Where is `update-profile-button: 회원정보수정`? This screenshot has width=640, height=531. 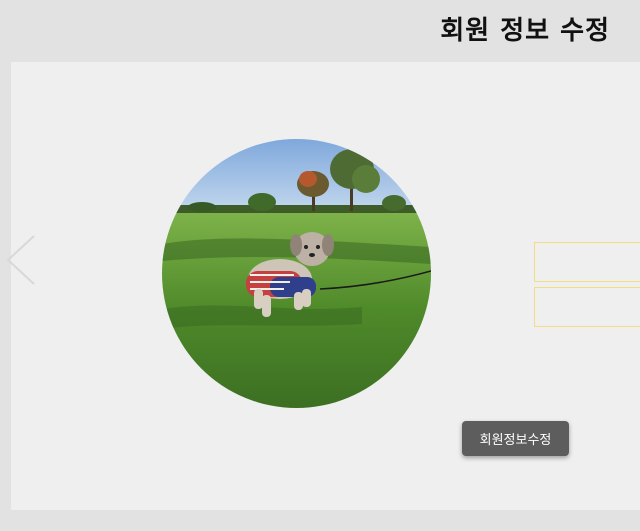 update-profile-button: 회원정보수정 is located at coordinates (515, 438).